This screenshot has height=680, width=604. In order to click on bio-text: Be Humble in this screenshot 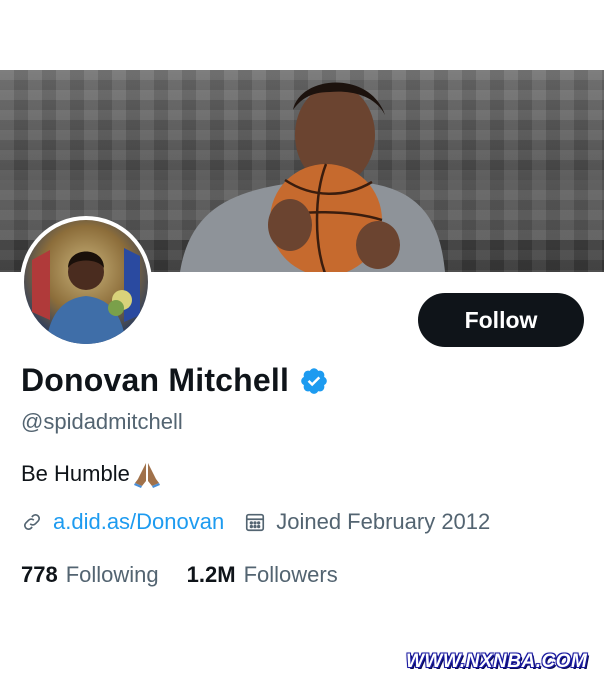, I will do `click(75, 473)`.